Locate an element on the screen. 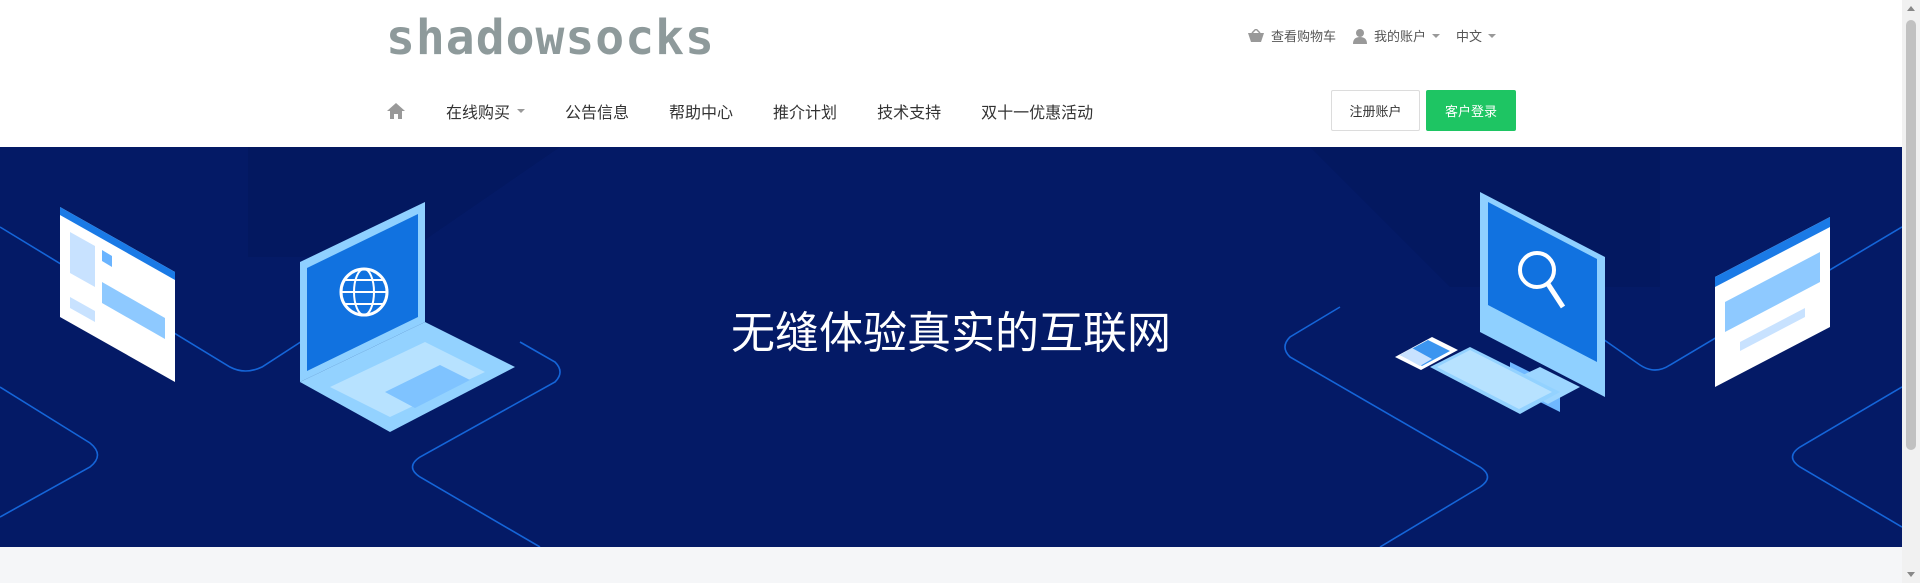 The image size is (1920, 583). user-icon is located at coordinates (1359, 36).